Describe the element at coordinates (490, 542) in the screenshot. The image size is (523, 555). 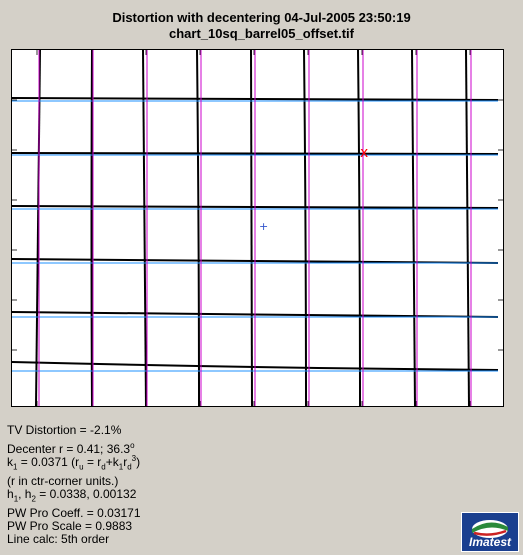
I see `logo-text: Imatest` at that location.